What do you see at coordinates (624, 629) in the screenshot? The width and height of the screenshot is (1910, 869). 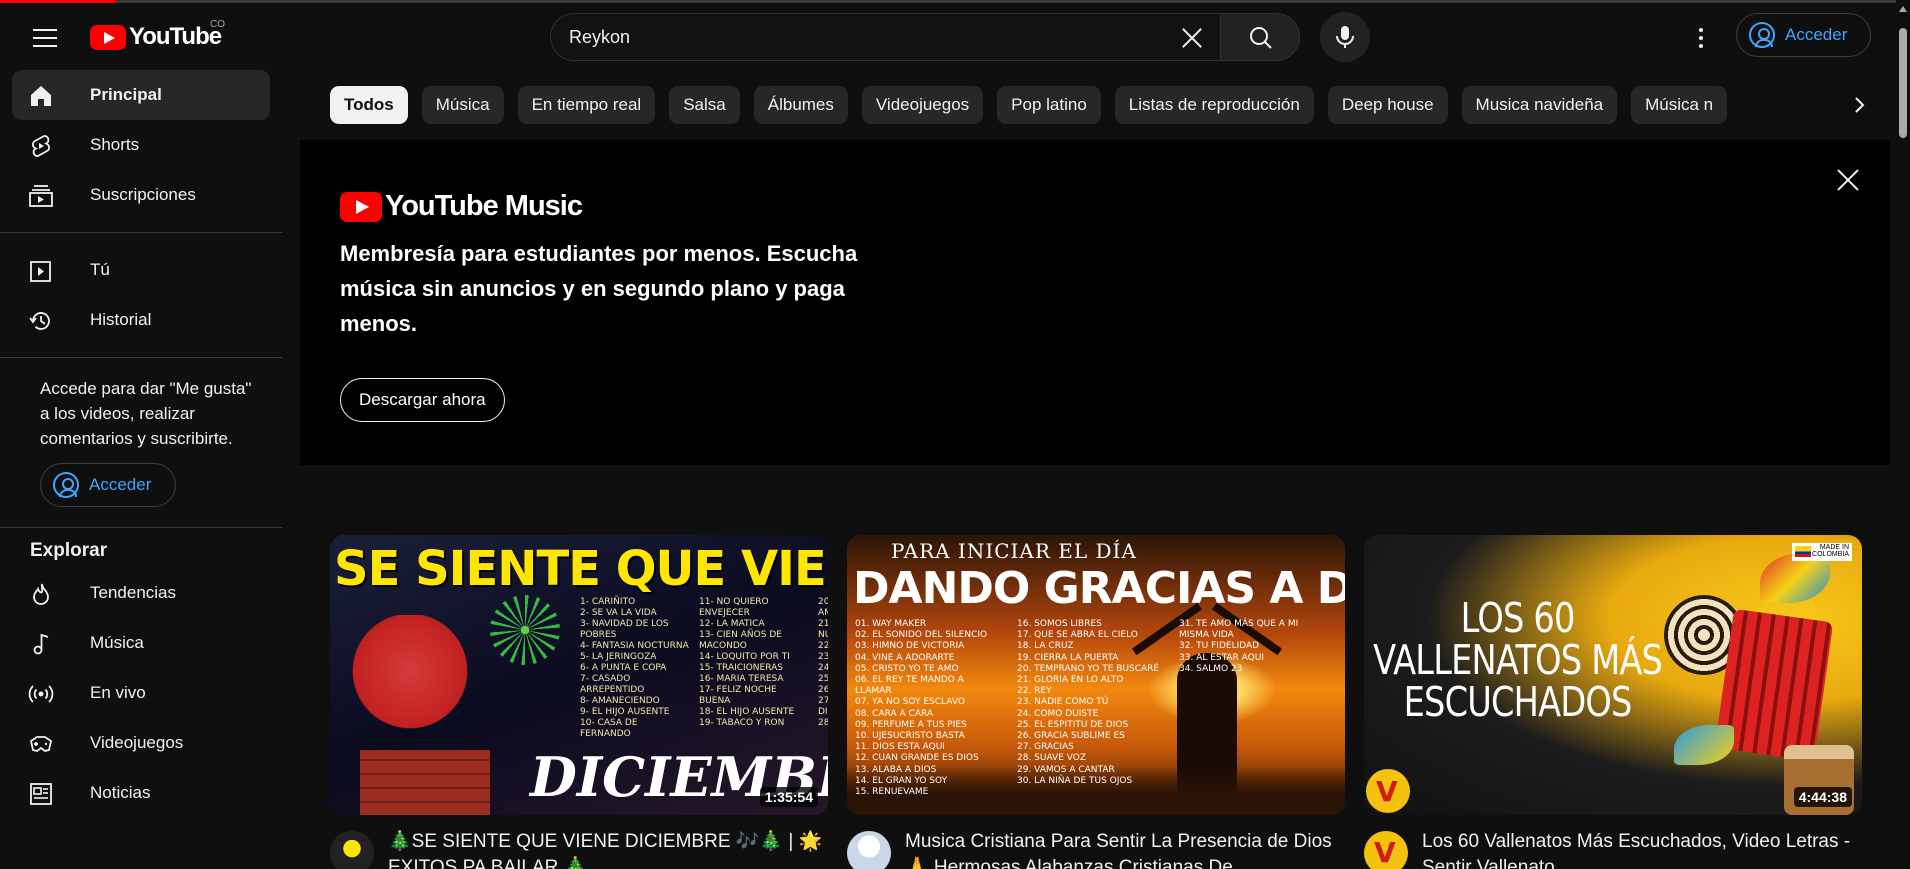 I see `tracklist-item: 3- NAVIDAD DE LOS POBRES` at bounding box center [624, 629].